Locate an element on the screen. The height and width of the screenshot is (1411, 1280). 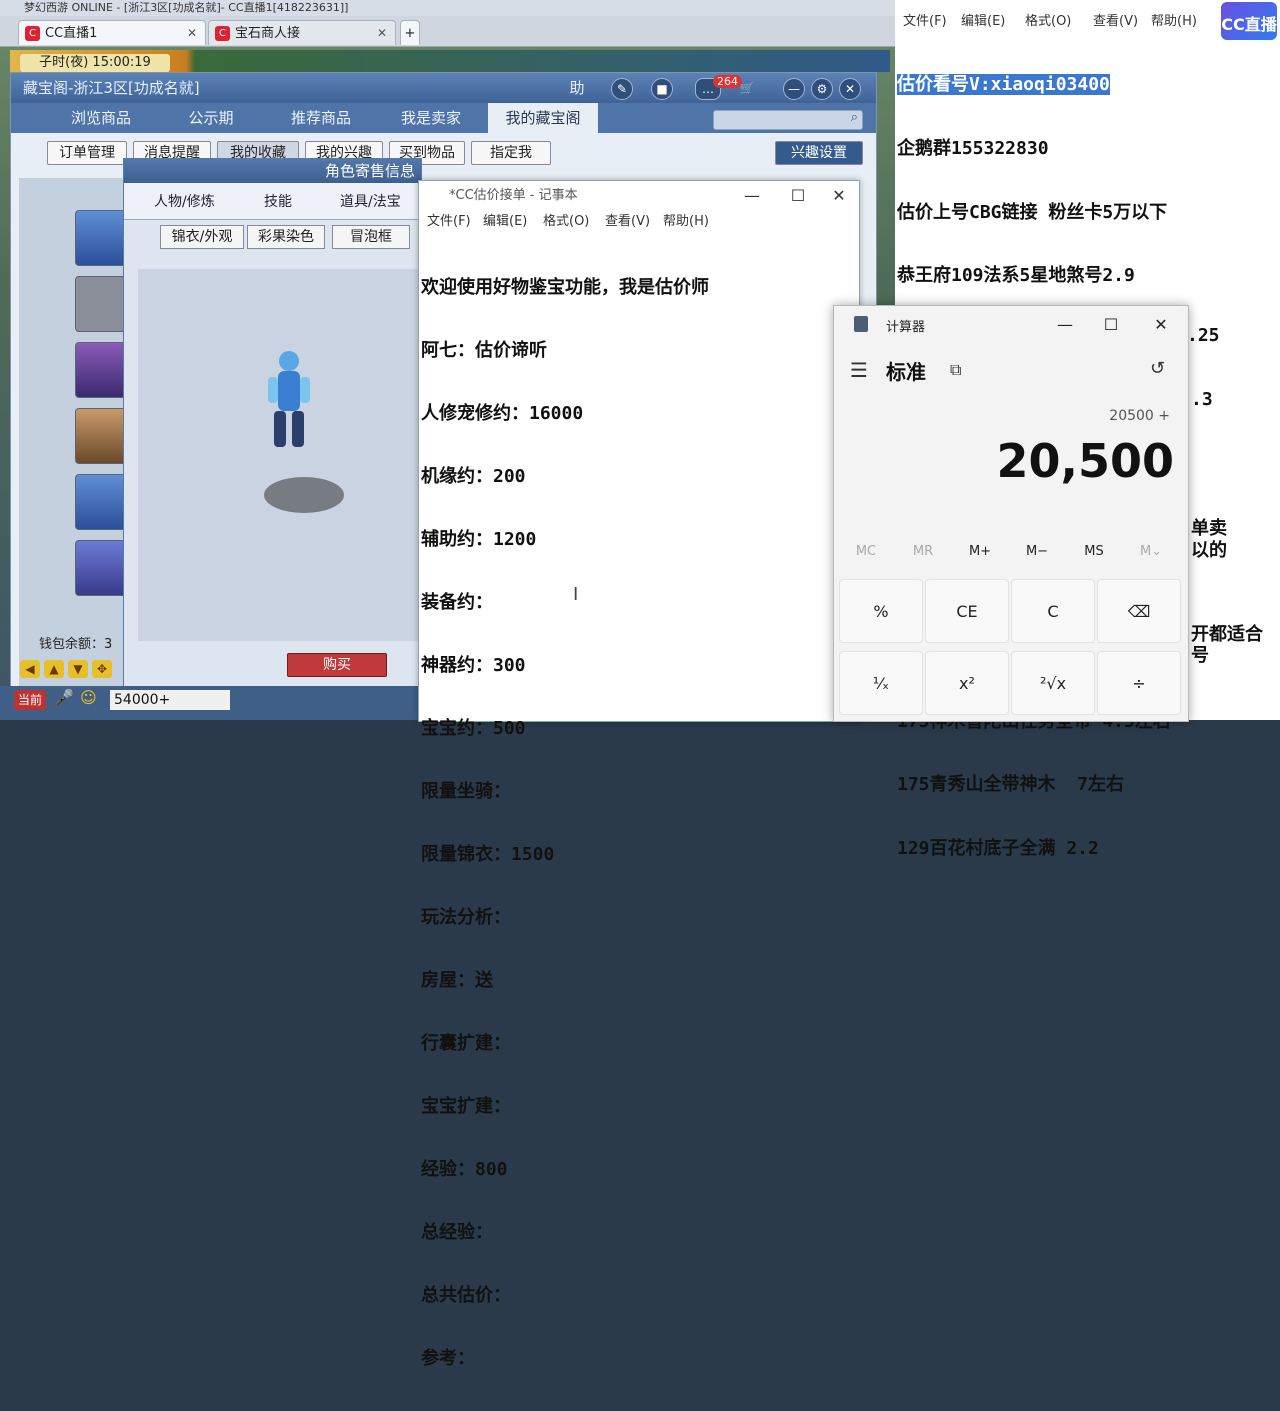
tab-skills: 技能 is located at coordinates (278, 201).